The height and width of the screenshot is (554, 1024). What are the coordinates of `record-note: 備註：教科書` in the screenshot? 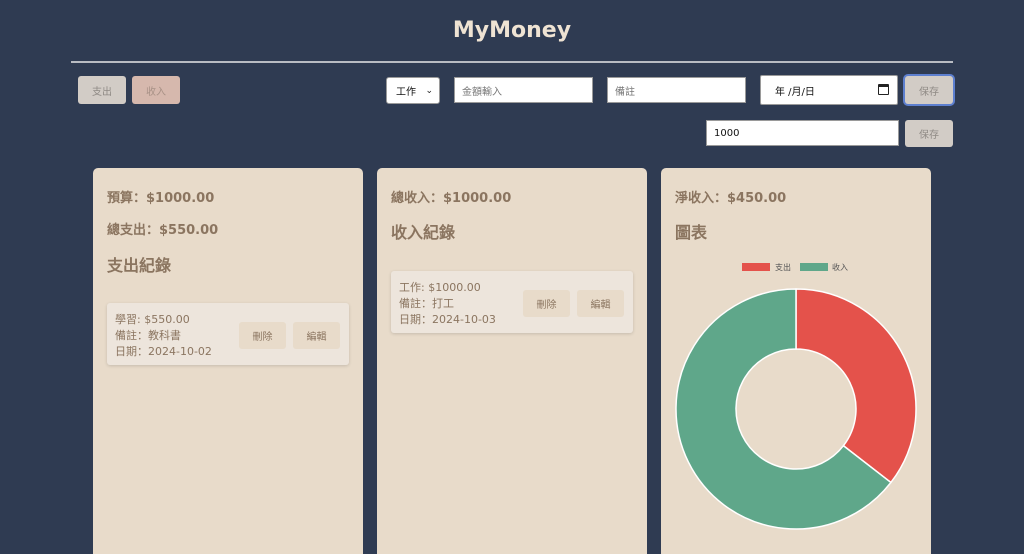 It's located at (148, 335).